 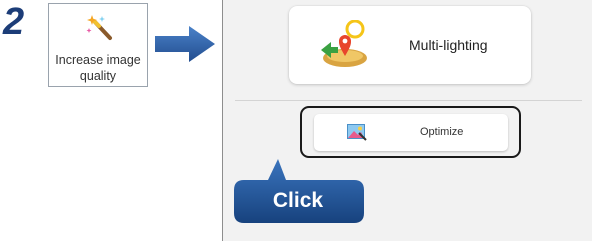 What do you see at coordinates (14, 22) in the screenshot?
I see `step-number: 2` at bounding box center [14, 22].